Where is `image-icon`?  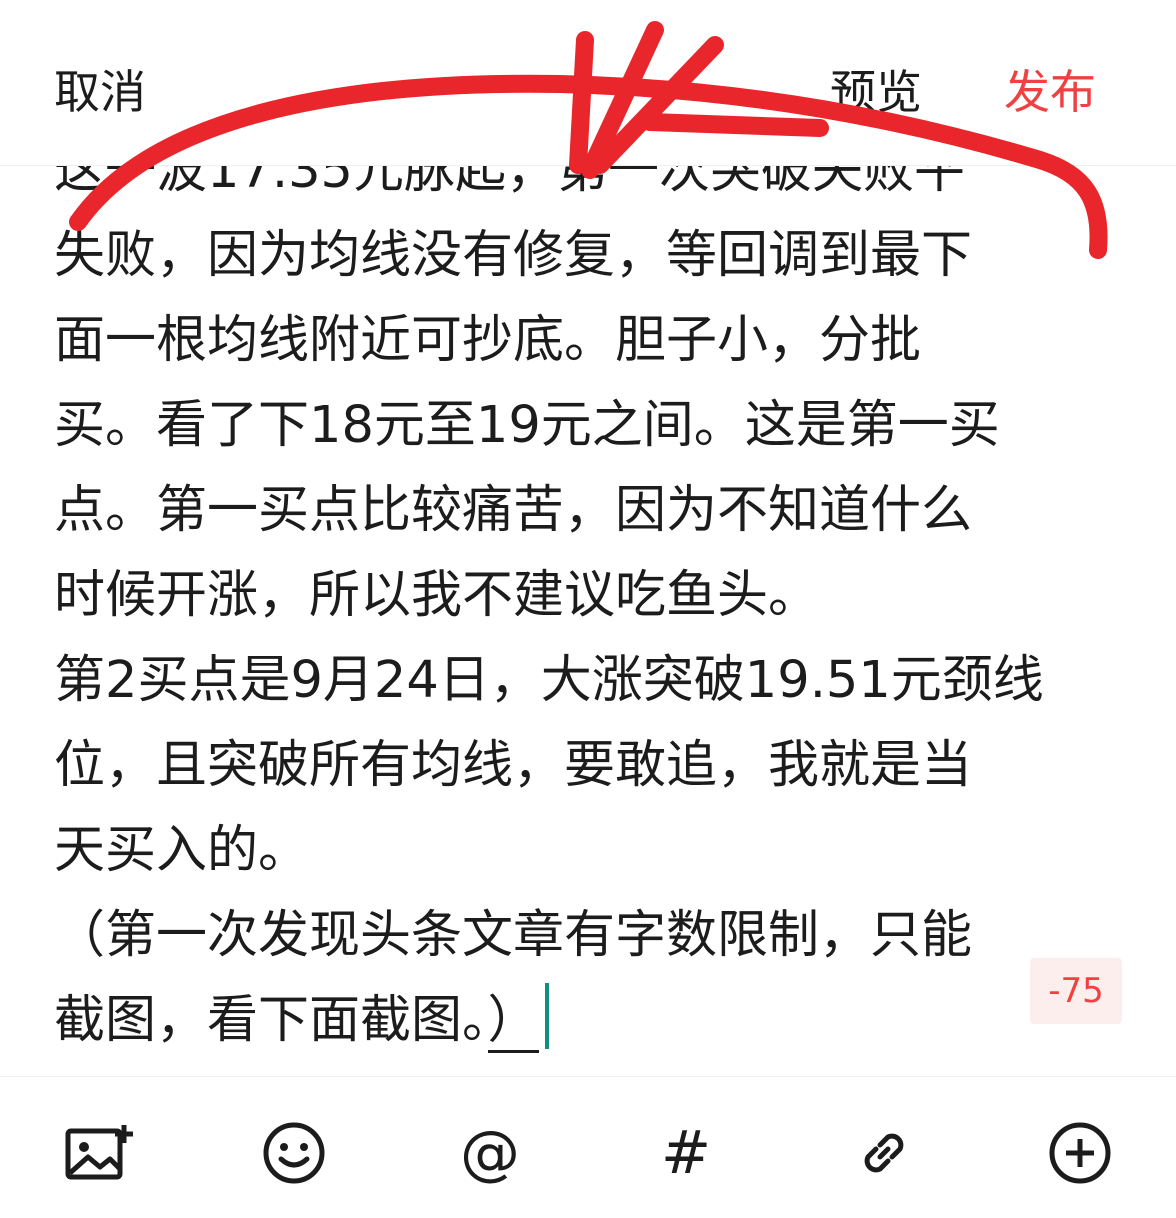 image-icon is located at coordinates (99, 1152).